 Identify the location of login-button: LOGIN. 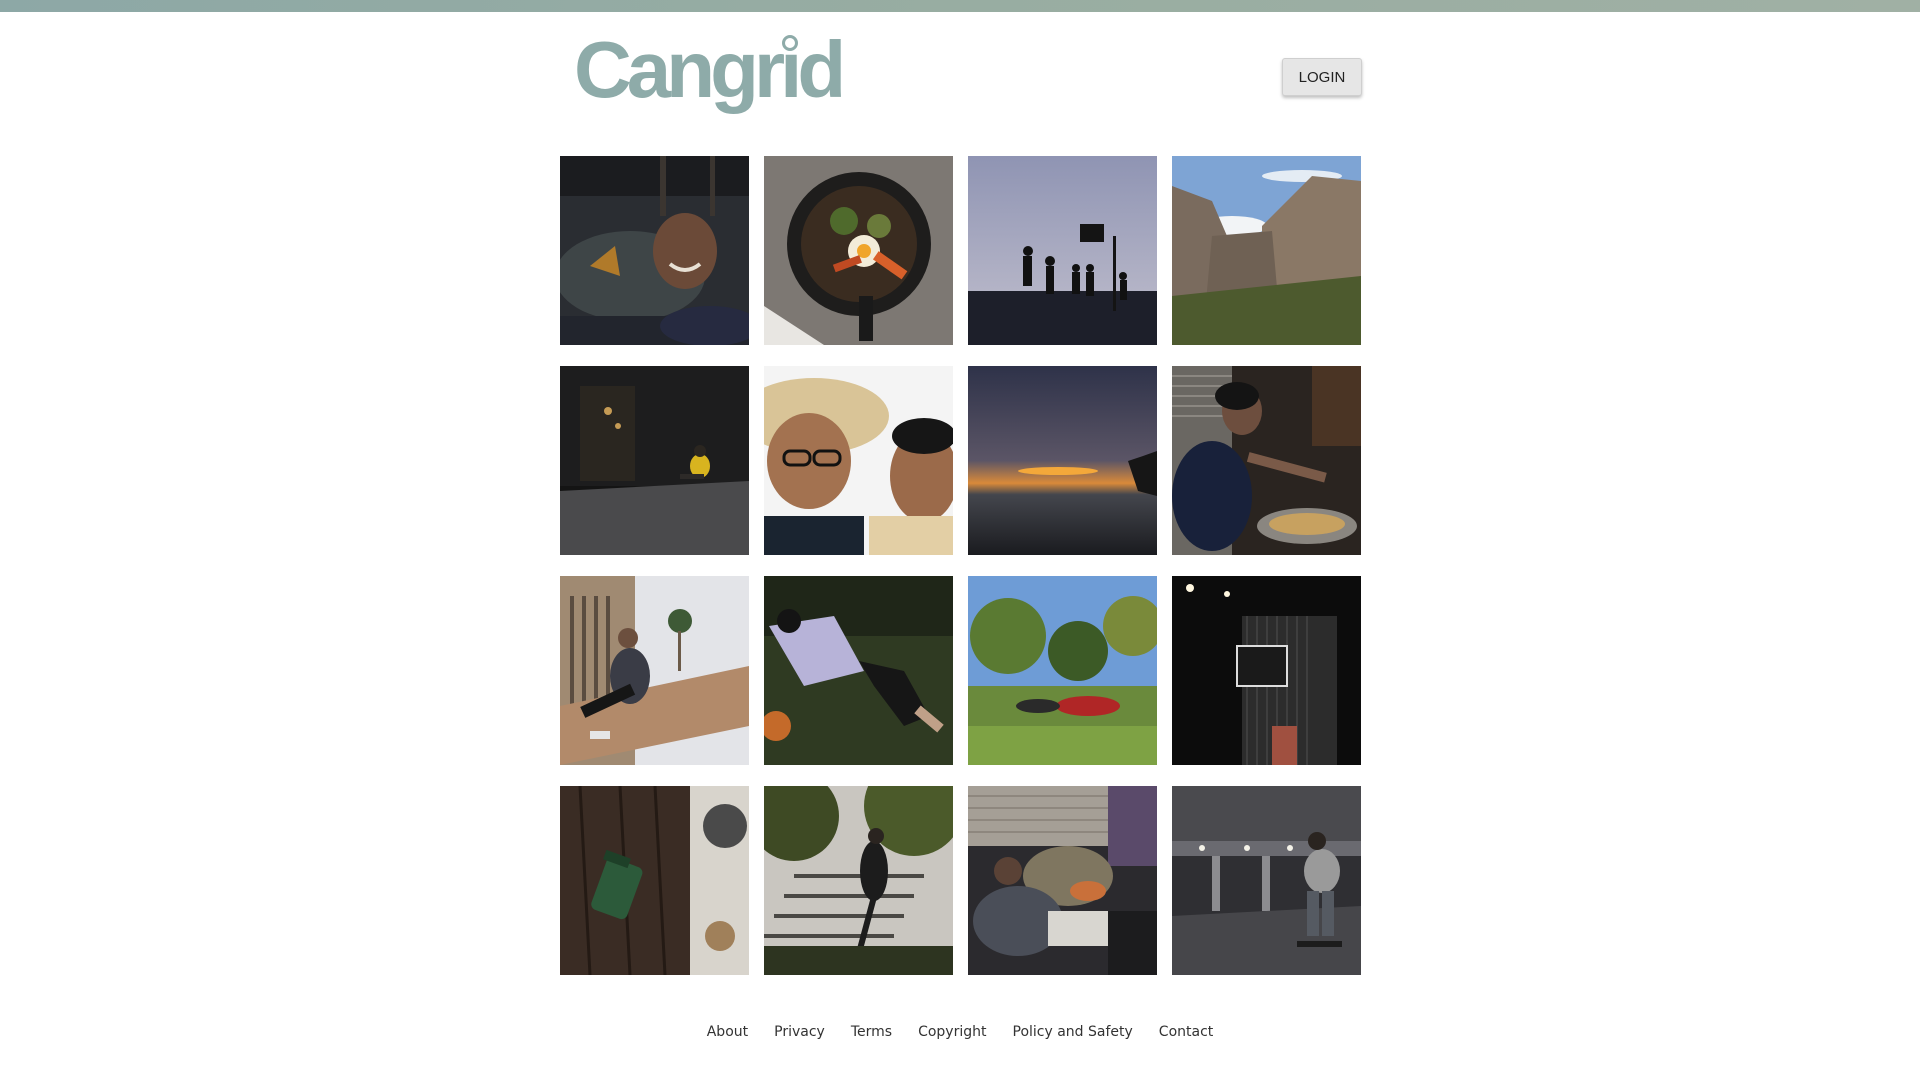
(1322, 77).